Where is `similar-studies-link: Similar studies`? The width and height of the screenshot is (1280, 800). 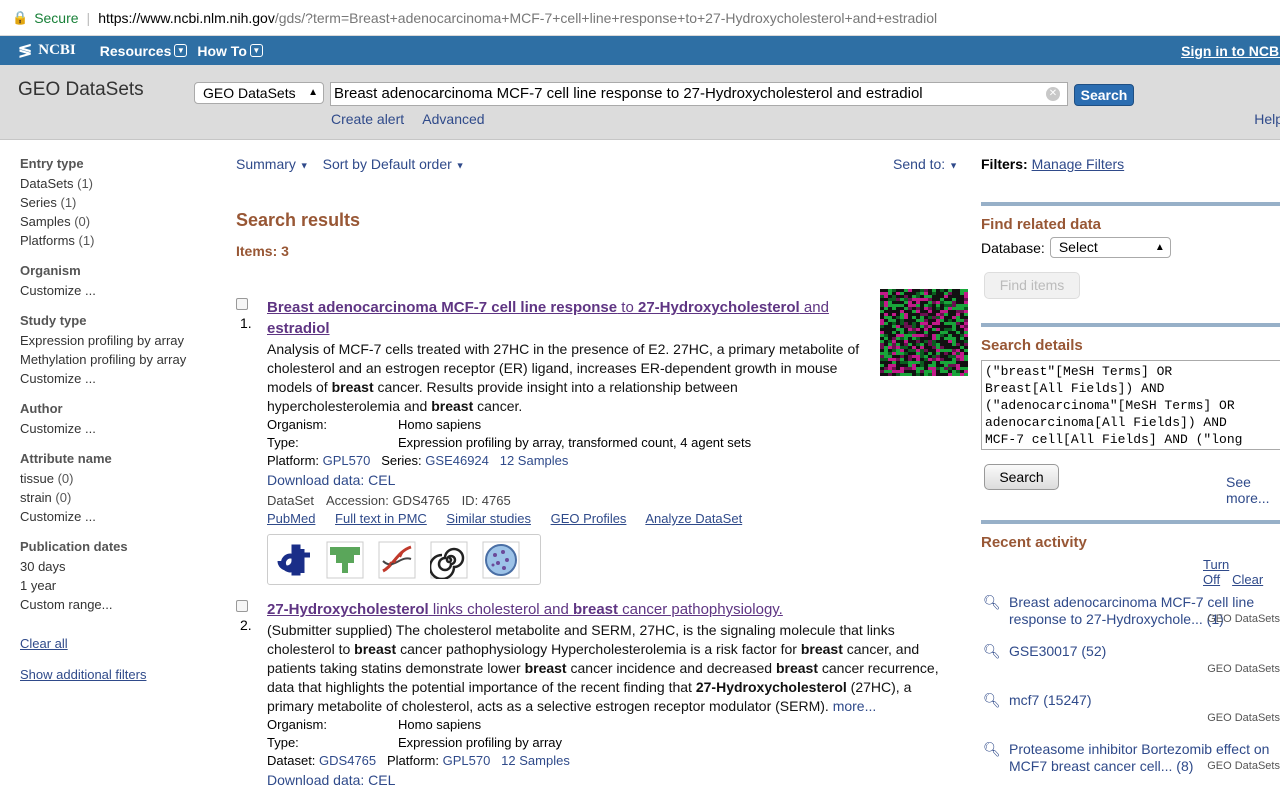
similar-studies-link: Similar studies is located at coordinates (488, 518).